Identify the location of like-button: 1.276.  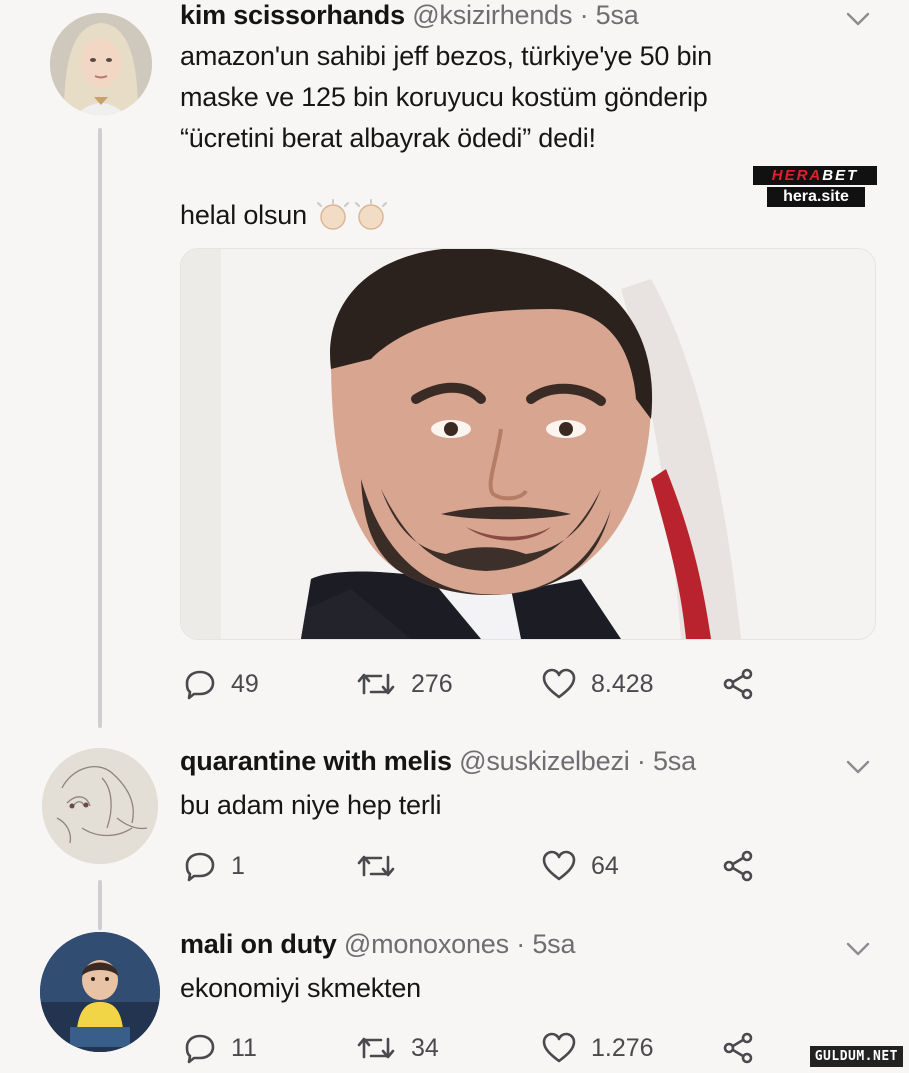
(597, 1048).